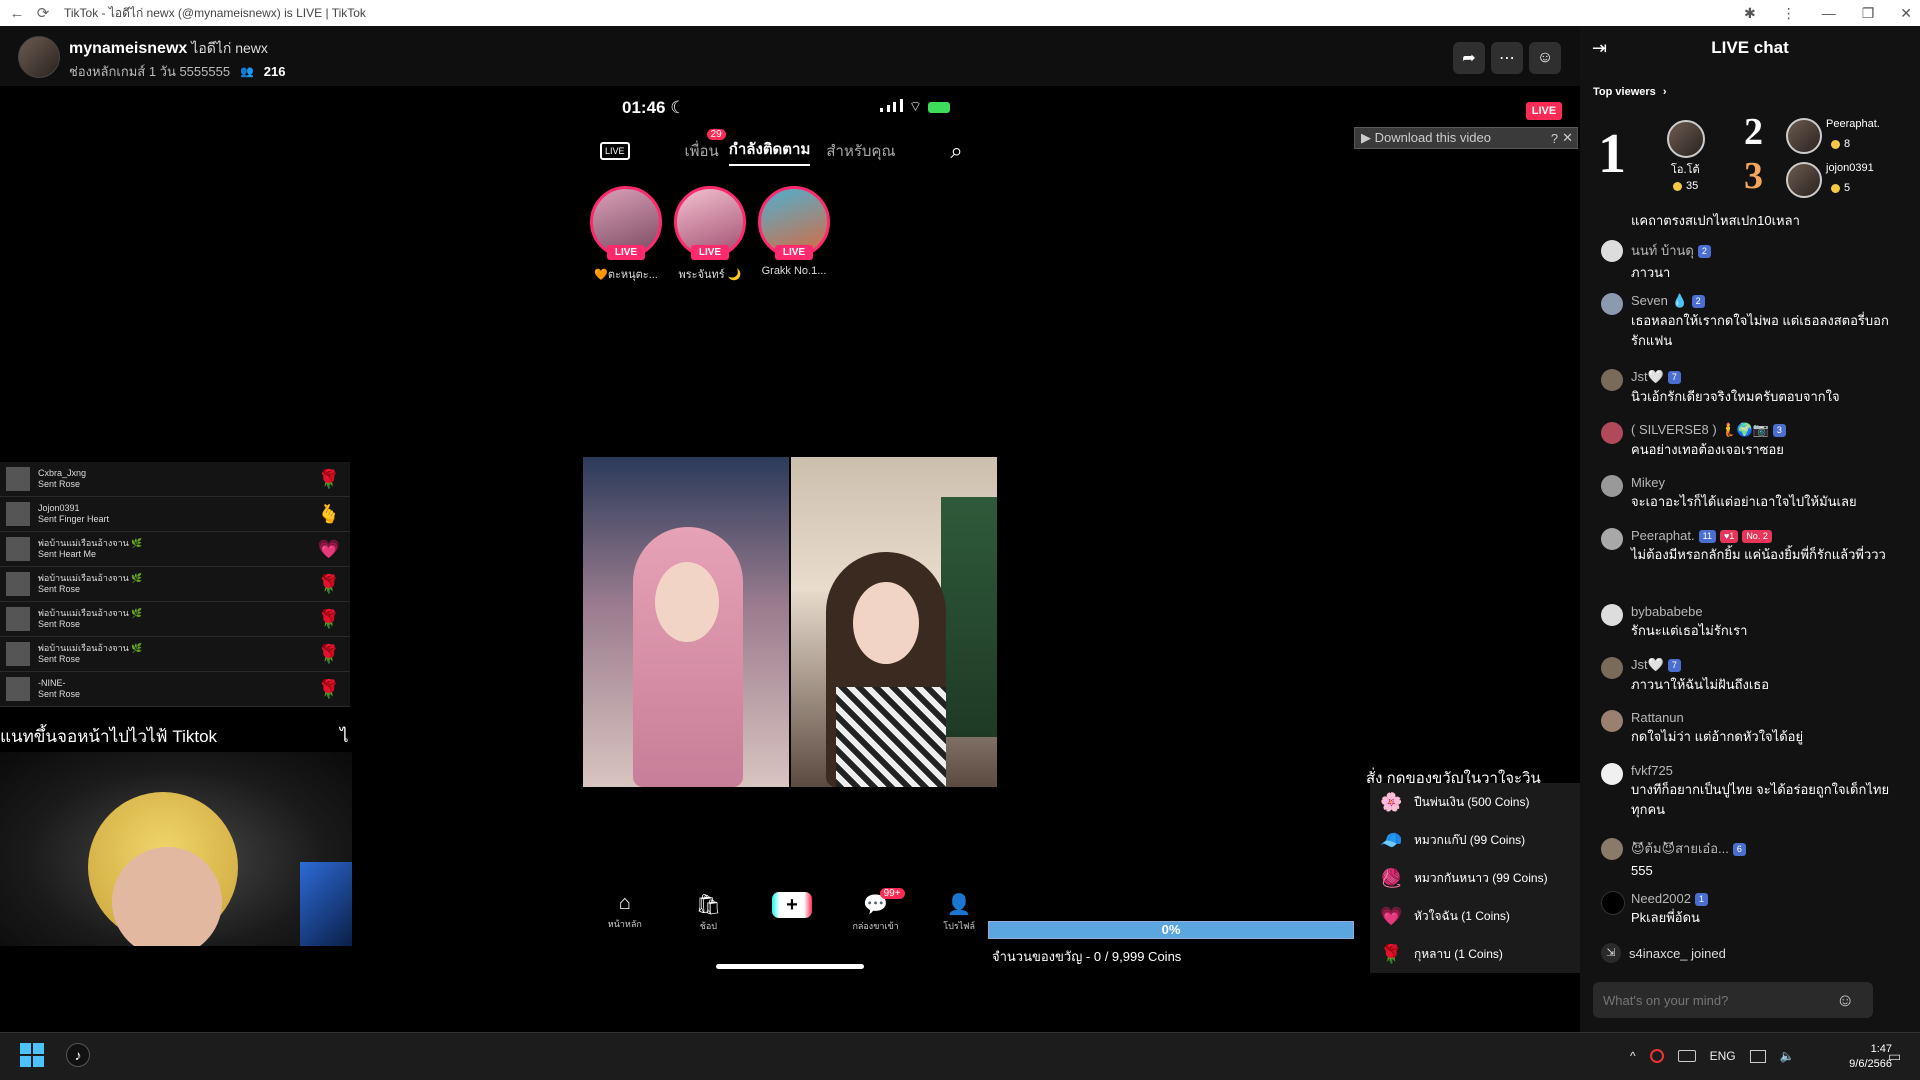 This screenshot has width=1920, height=1080. I want to click on video-tile-left, so click(686, 622).